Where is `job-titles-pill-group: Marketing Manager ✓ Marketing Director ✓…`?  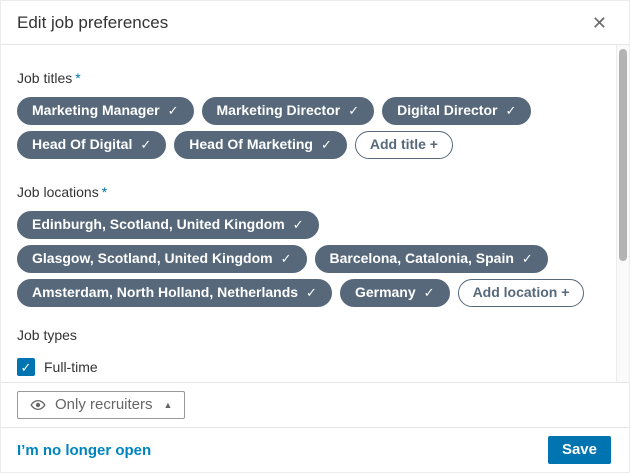 job-titles-pill-group: Marketing Manager ✓ Marketing Director ✓… is located at coordinates (301, 128).